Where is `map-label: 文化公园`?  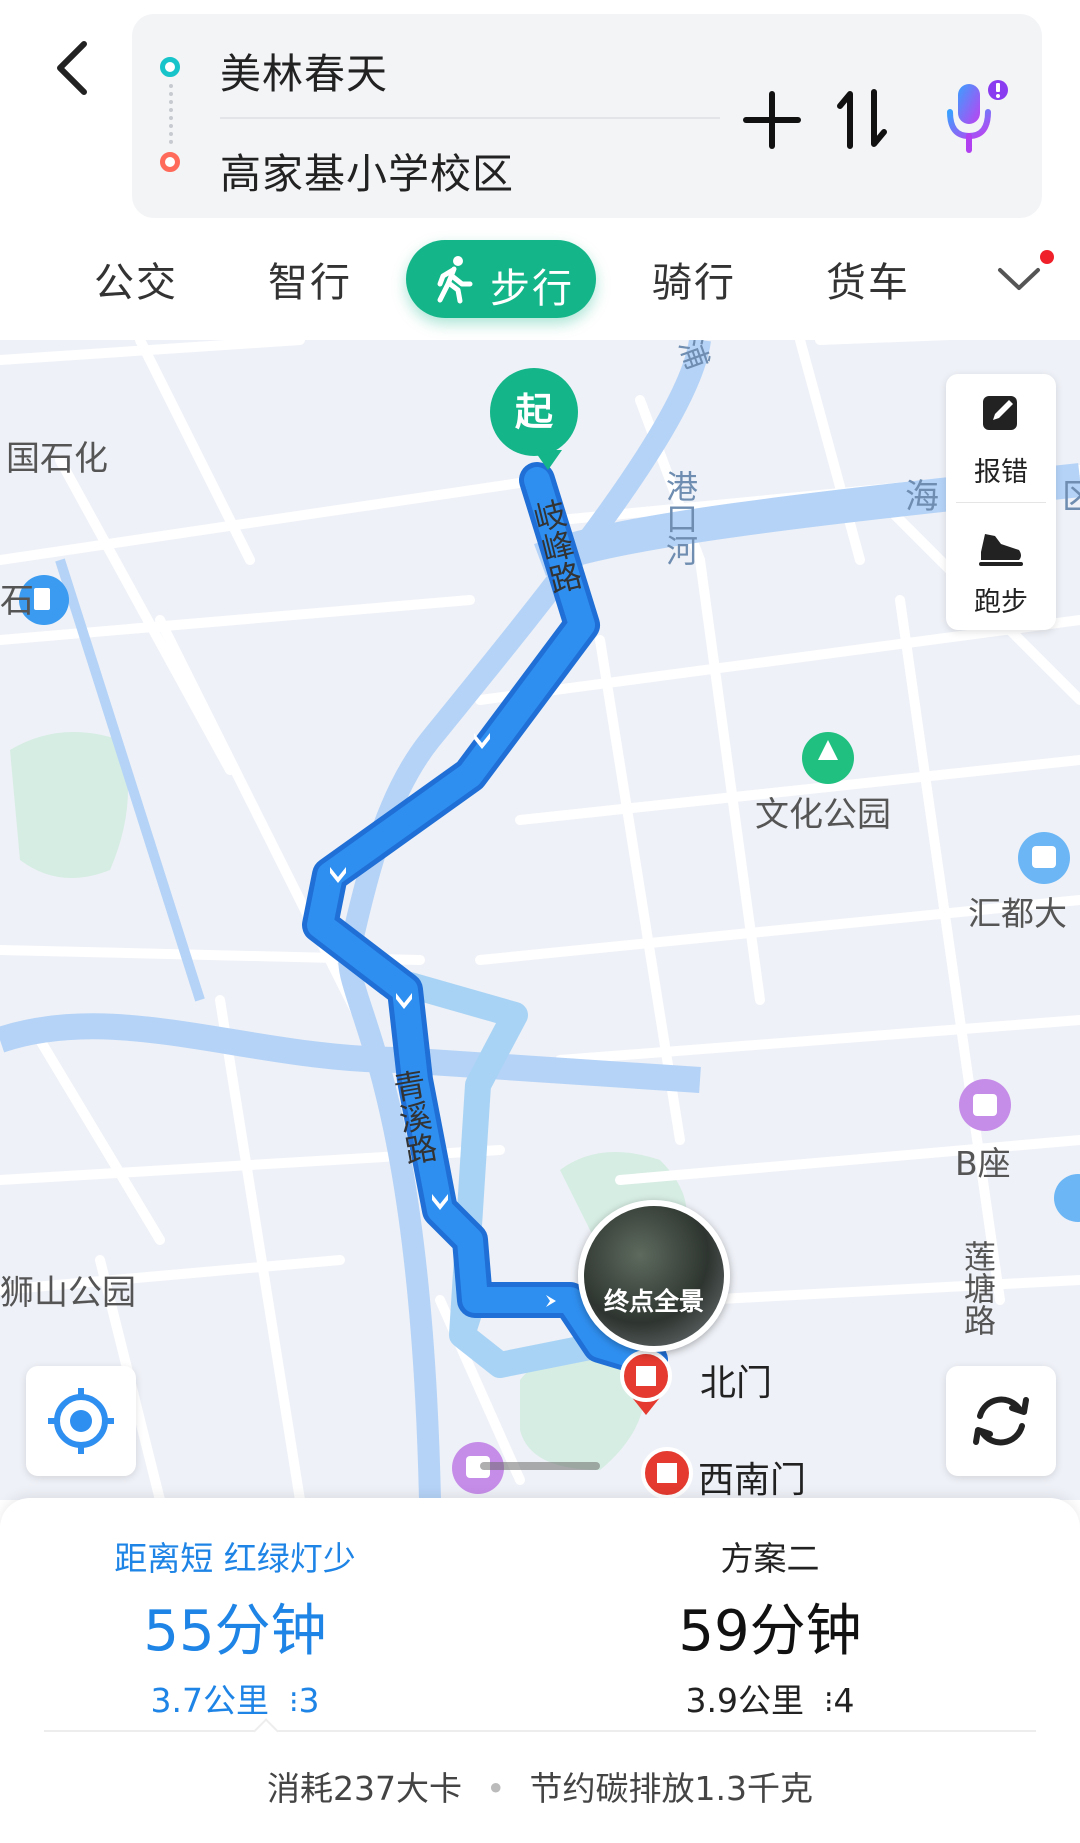 map-label: 文化公园 is located at coordinates (823, 815).